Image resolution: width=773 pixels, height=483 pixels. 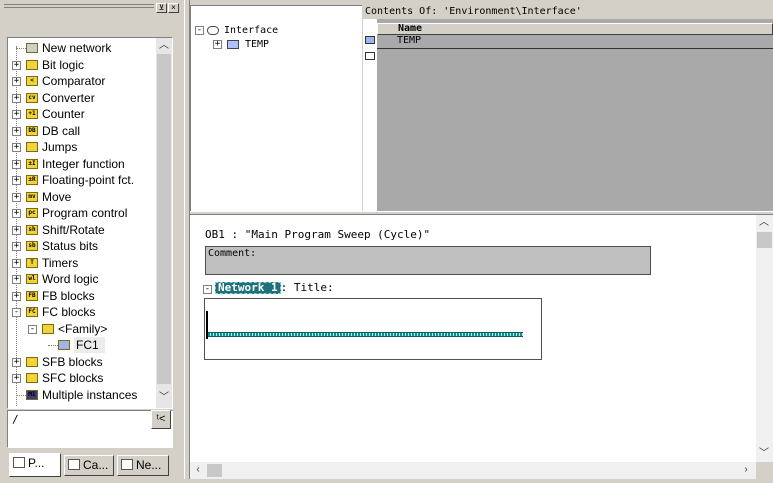 What do you see at coordinates (764, 470) in the screenshot?
I see `scrollbar-corner` at bounding box center [764, 470].